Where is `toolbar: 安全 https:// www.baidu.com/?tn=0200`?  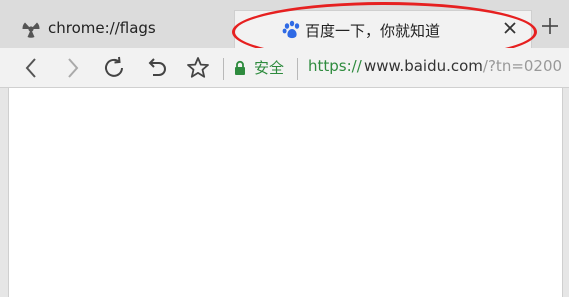 toolbar: 安全 https:// www.baidu.com/?tn=0200 is located at coordinates (284, 68).